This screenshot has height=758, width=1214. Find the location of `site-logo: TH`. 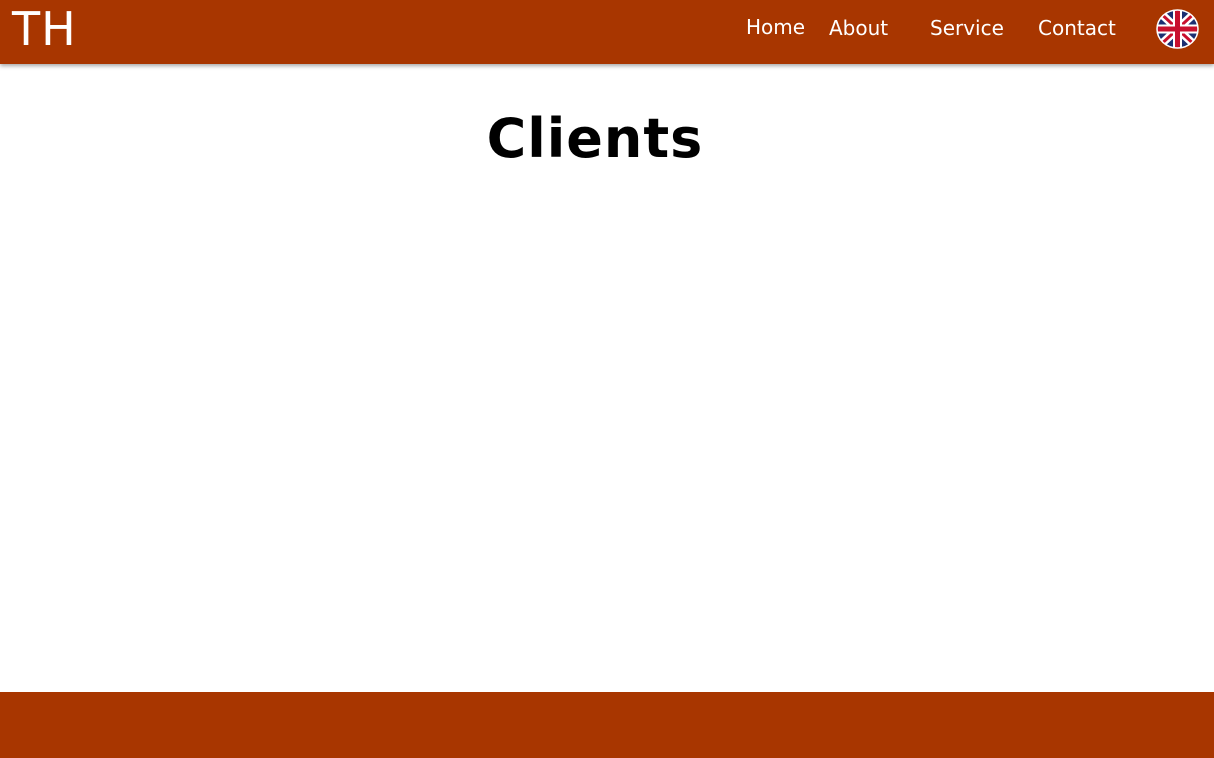

site-logo: TH is located at coordinates (44, 29).